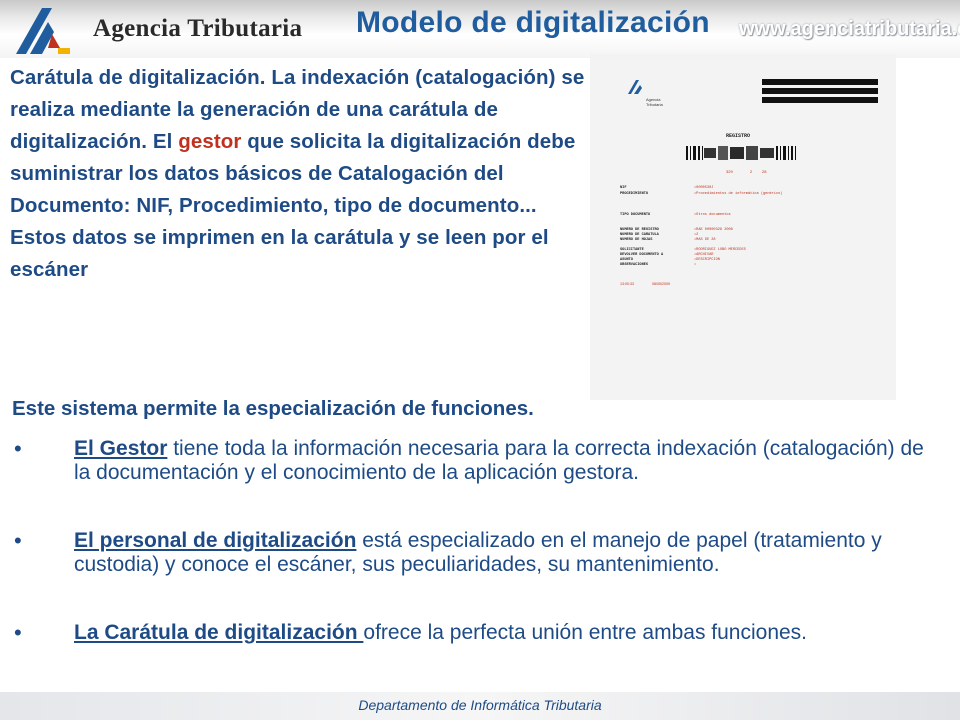 The width and height of the screenshot is (960, 720). Describe the element at coordinates (480, 705) in the screenshot. I see `footer-text: Departamento de Informática Tributaria` at that location.